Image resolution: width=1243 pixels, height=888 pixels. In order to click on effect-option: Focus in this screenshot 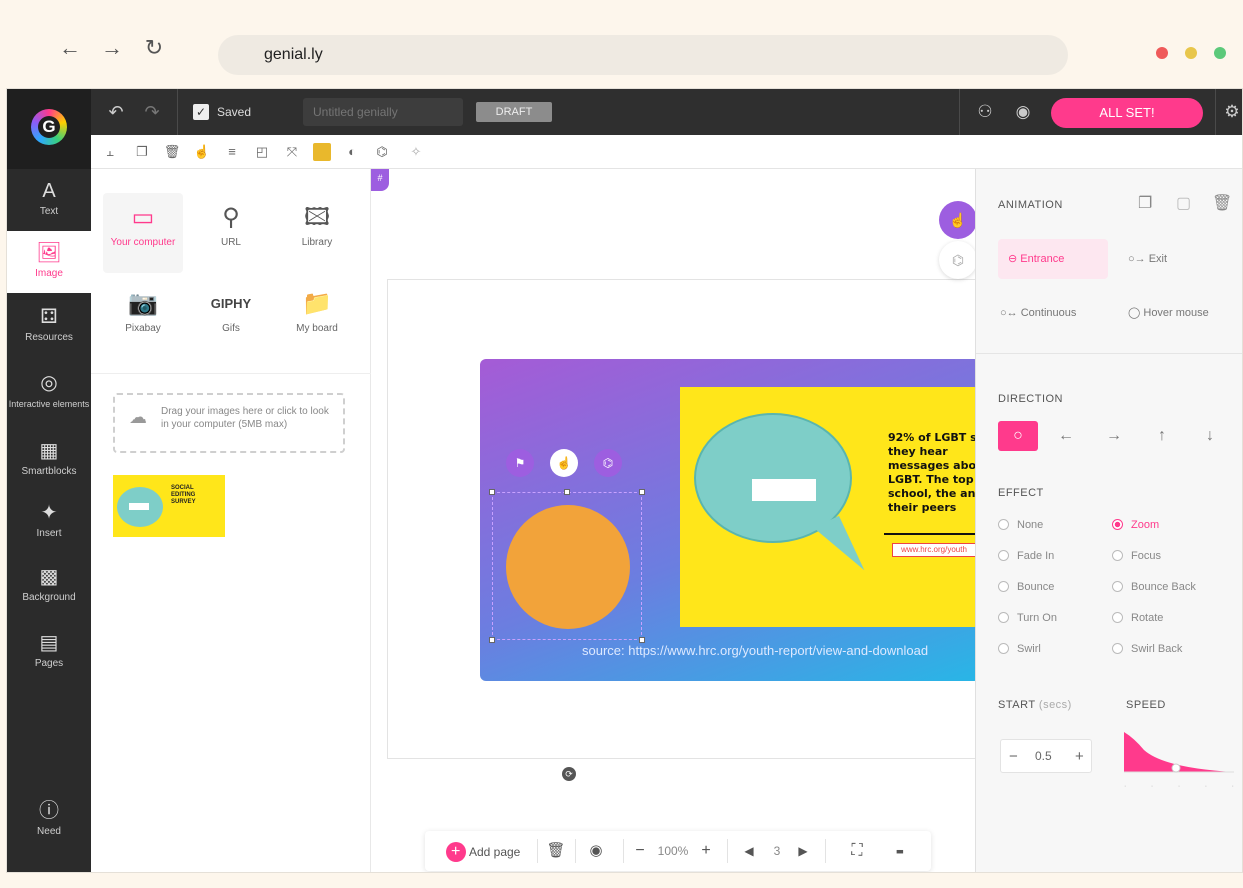, I will do `click(1136, 556)`.